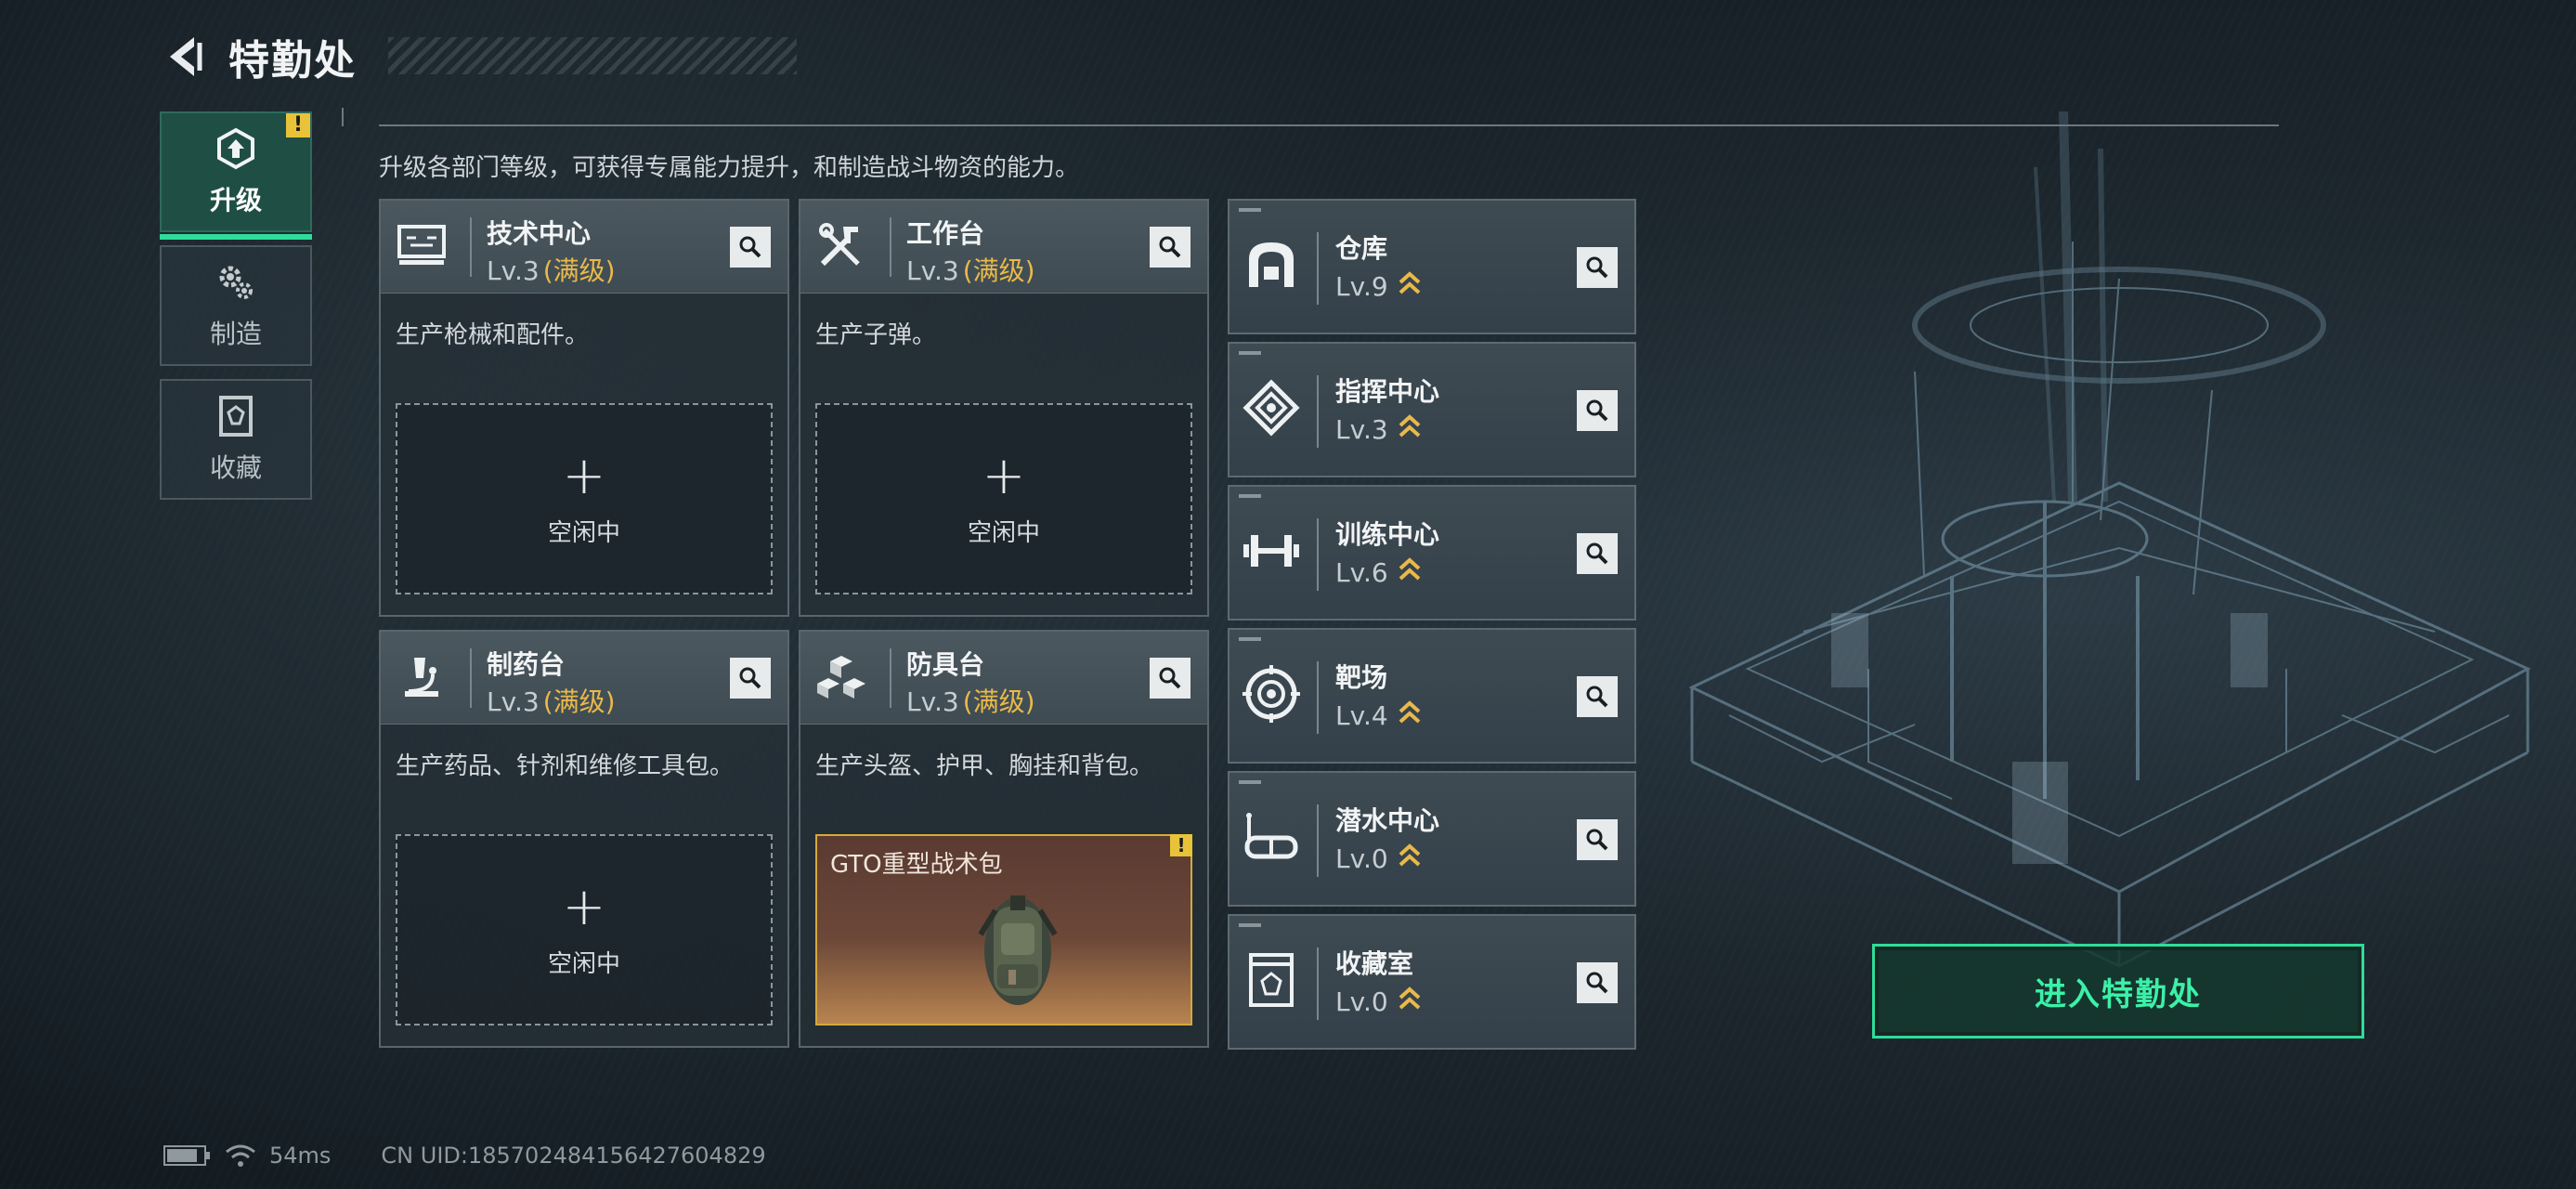 This screenshot has width=2576, height=1189. What do you see at coordinates (592, 56) in the screenshot?
I see `title-decoration` at bounding box center [592, 56].